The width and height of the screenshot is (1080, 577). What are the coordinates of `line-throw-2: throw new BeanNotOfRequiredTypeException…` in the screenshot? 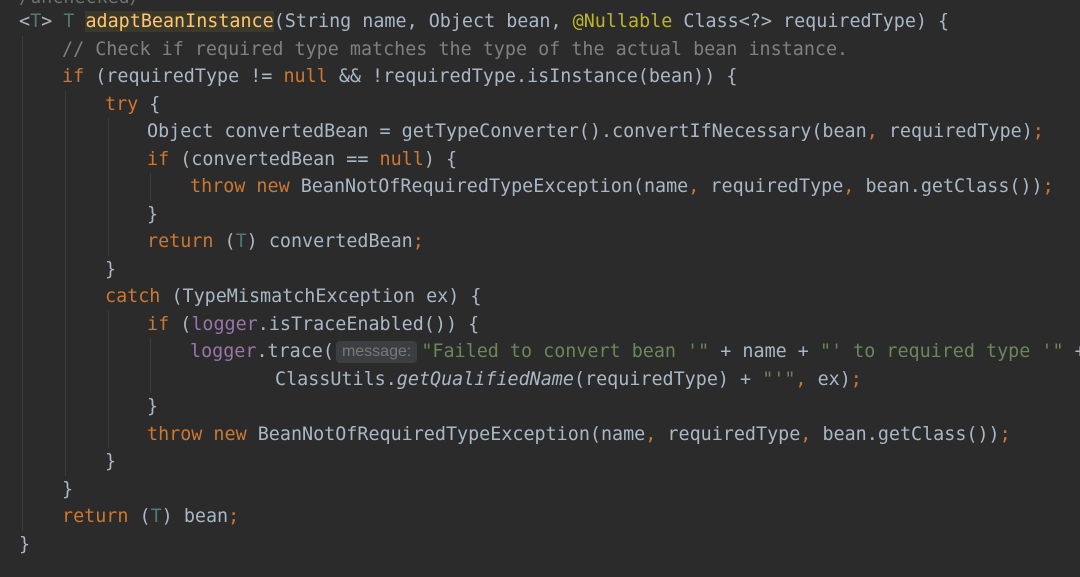 It's located at (505, 435).